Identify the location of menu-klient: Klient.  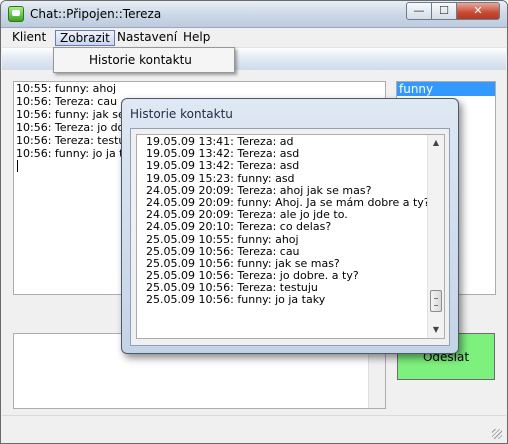
(29, 38).